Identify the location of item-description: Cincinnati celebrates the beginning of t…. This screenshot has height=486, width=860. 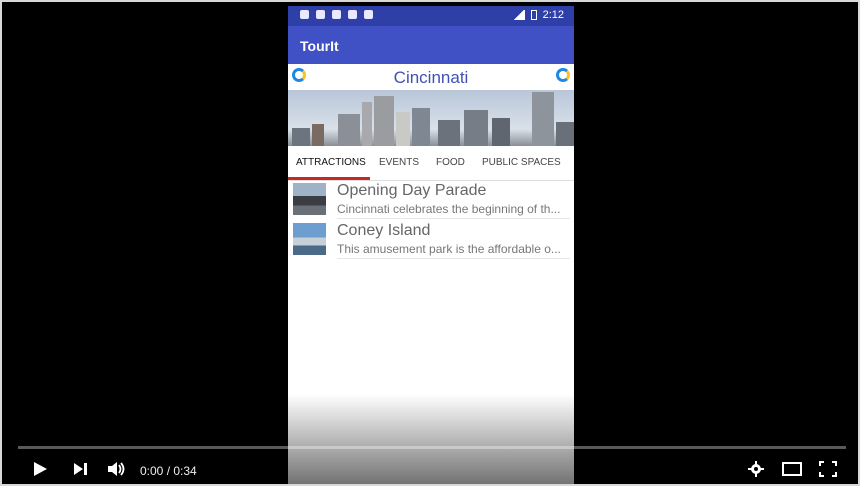
(449, 209).